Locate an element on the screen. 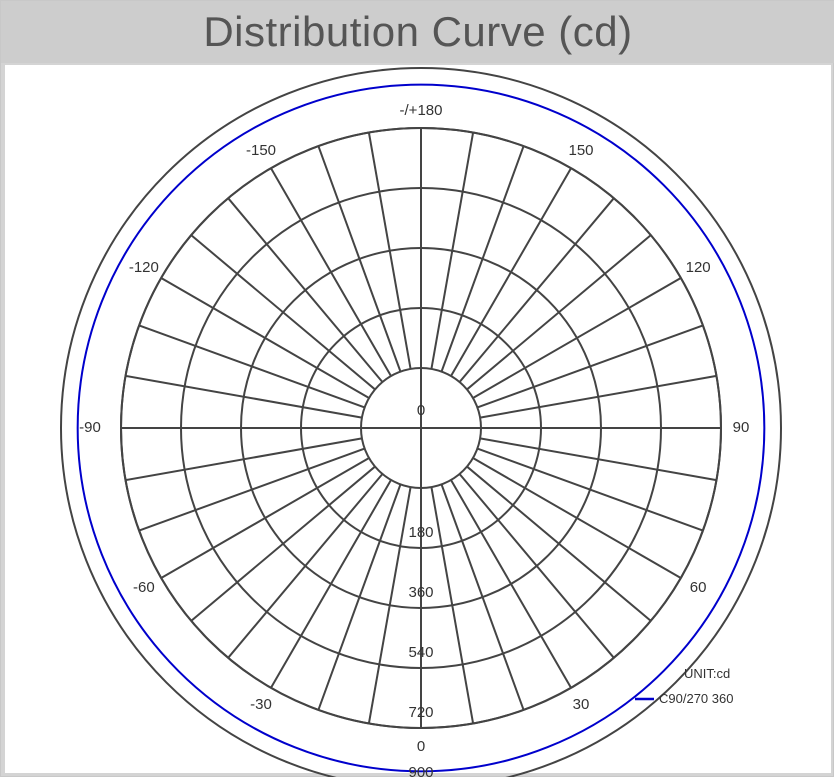 Image resolution: width=834 pixels, height=777 pixels. angle-label-60: 60 is located at coordinates (698, 587).